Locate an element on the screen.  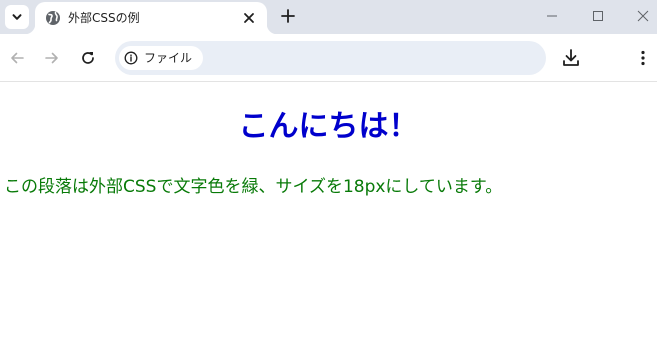
maximize-button is located at coordinates (598, 16).